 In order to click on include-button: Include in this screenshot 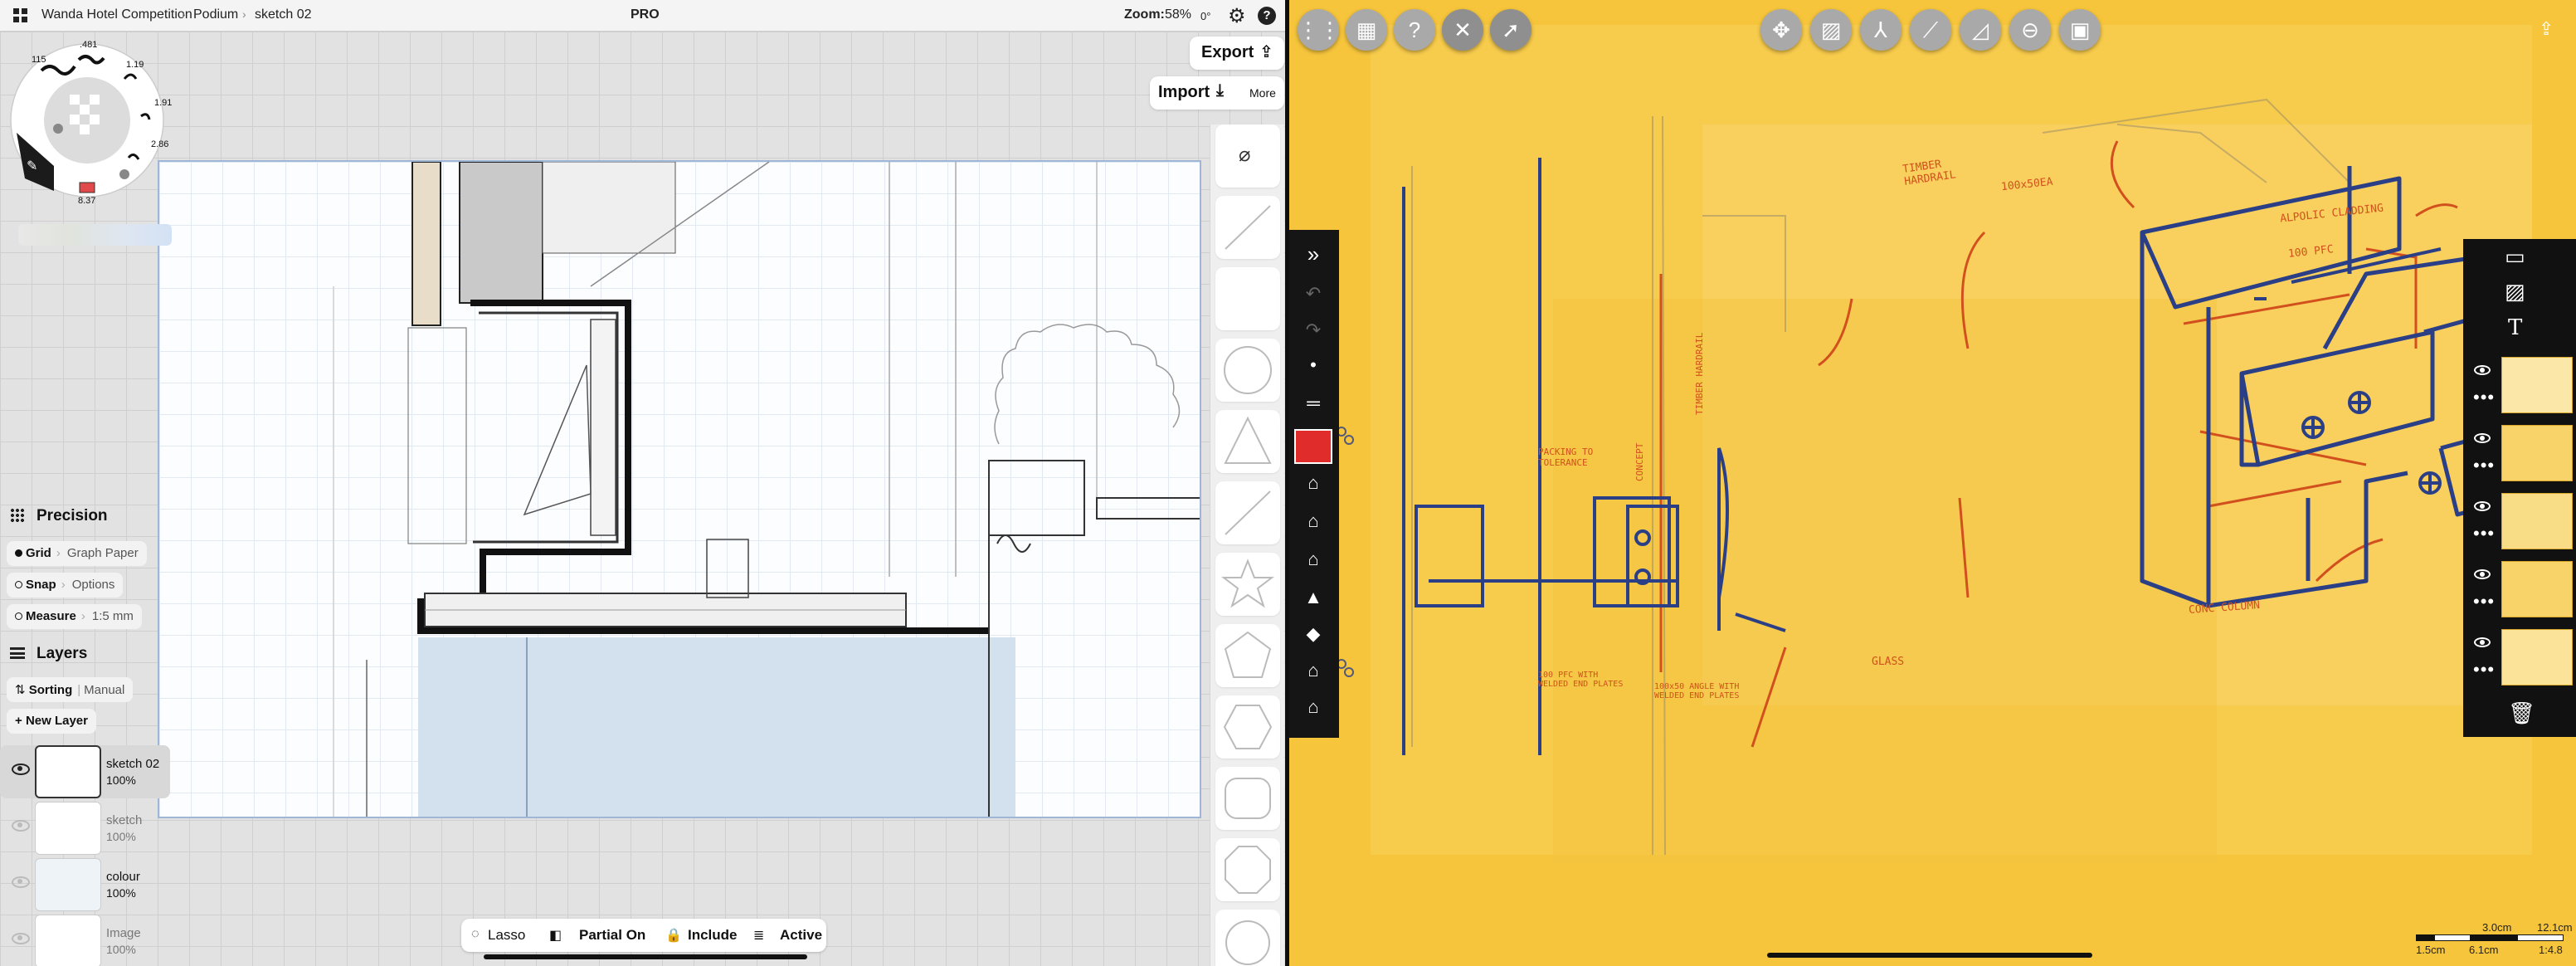, I will do `click(713, 935)`.